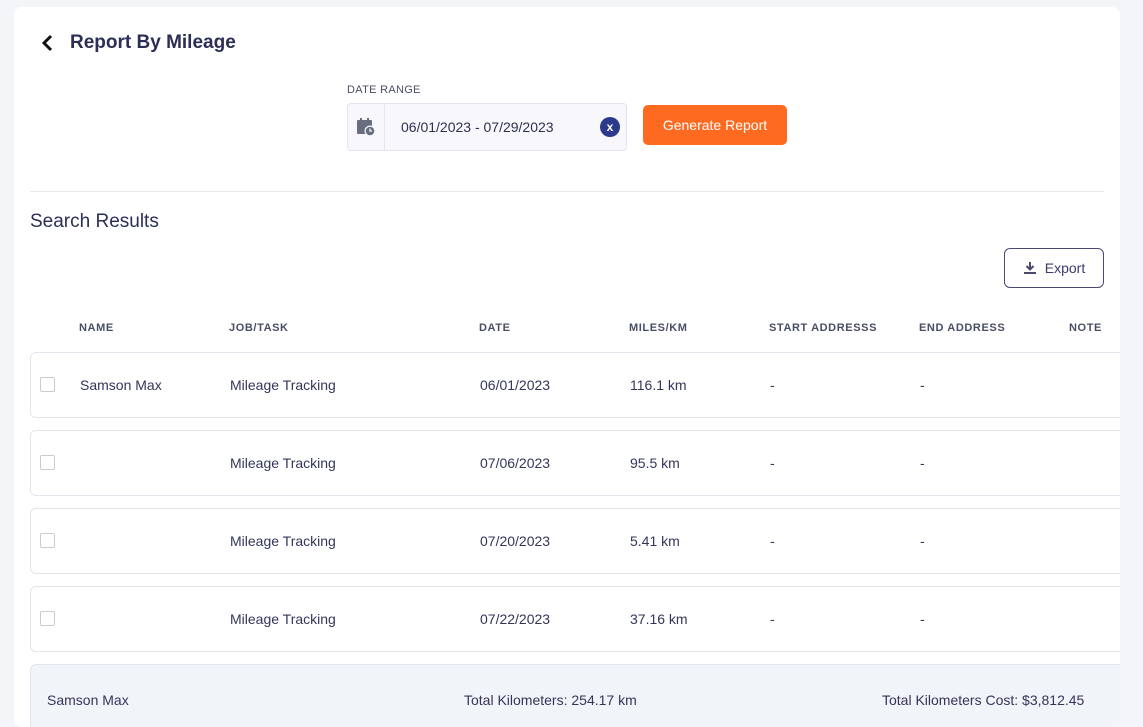  I want to click on column-header: DATE, so click(495, 328).